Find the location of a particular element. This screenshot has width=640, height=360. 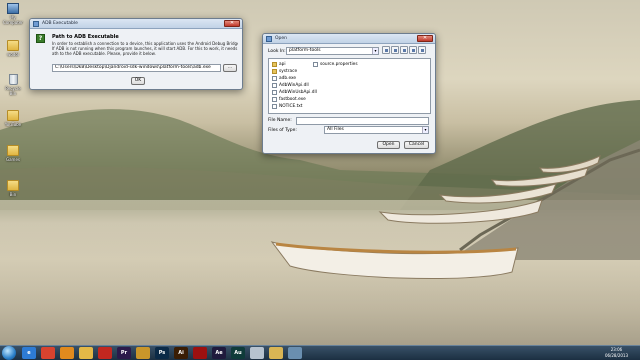

desktop-icon-recycle-bin: Recycle Bin is located at coordinates (13, 85).